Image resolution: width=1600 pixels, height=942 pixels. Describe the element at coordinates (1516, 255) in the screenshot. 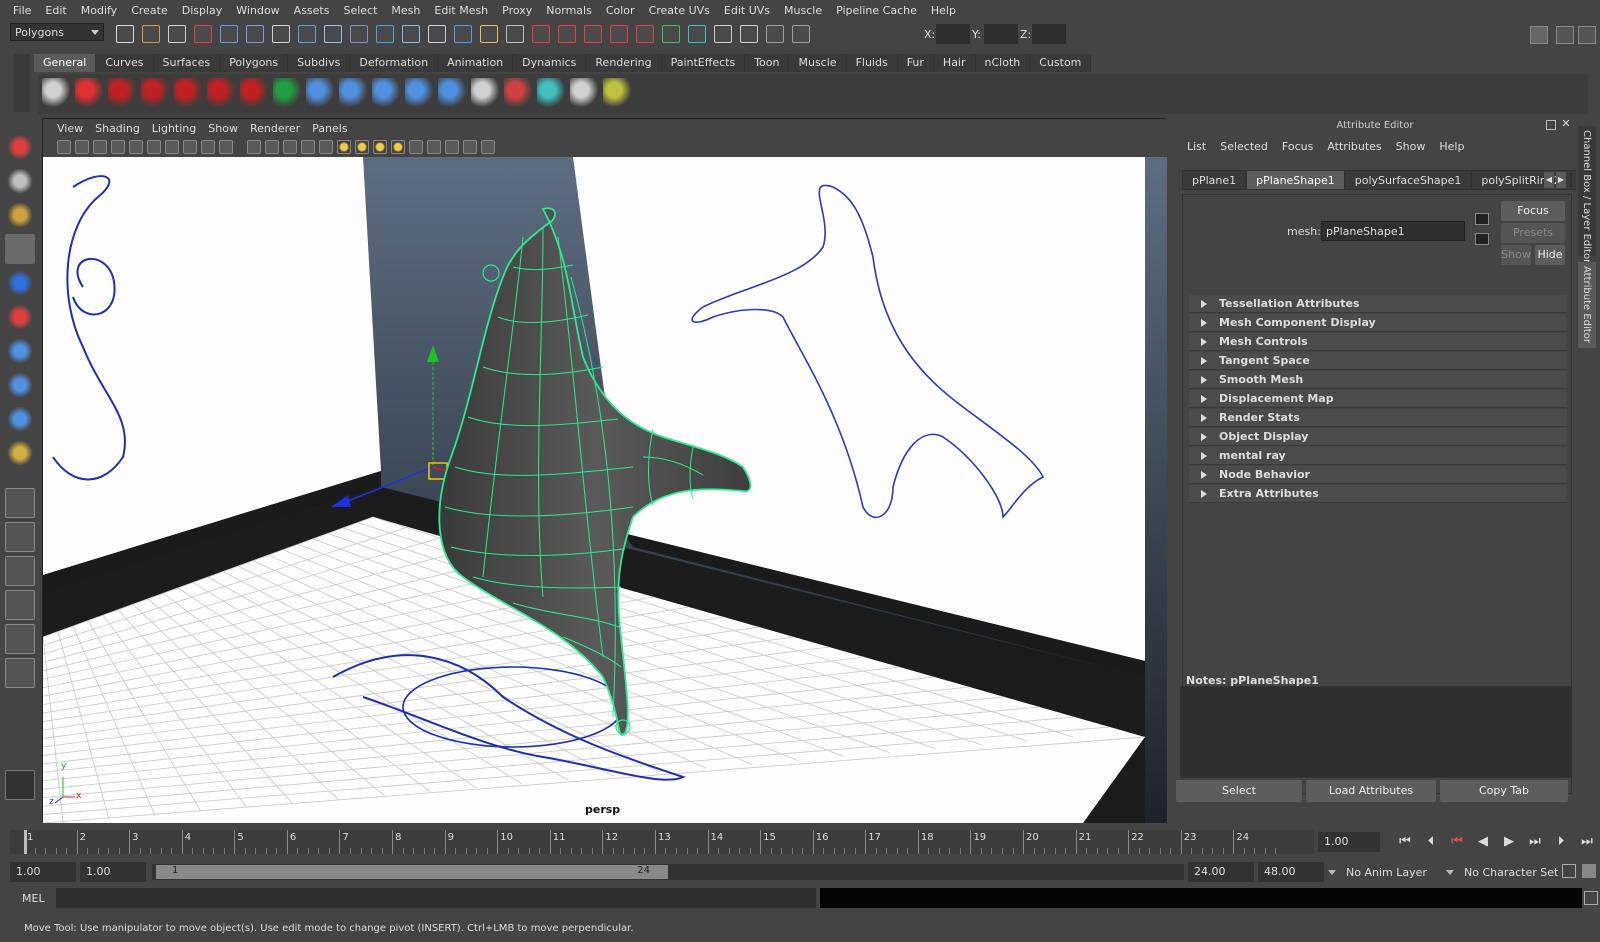

I see `show-button: Show` at that location.